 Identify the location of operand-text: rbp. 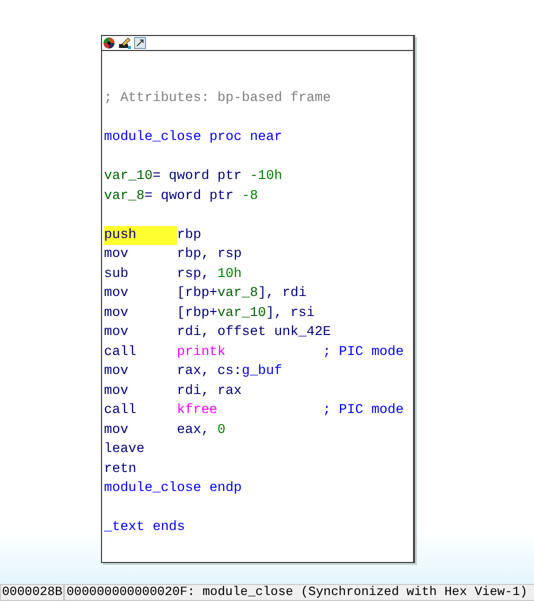
(189, 235).